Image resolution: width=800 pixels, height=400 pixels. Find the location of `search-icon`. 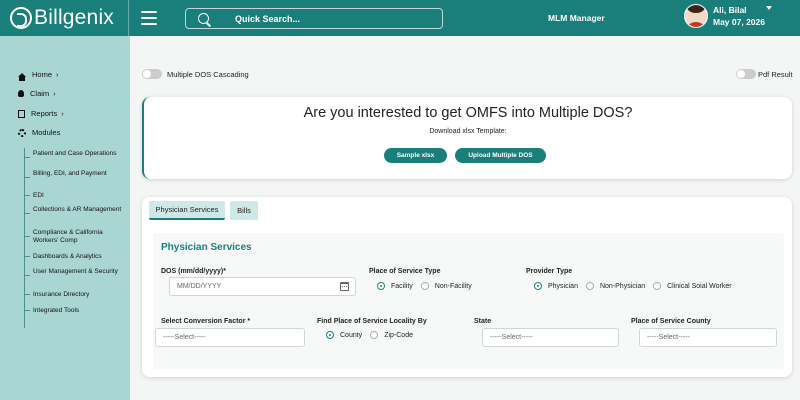

search-icon is located at coordinates (203, 18).